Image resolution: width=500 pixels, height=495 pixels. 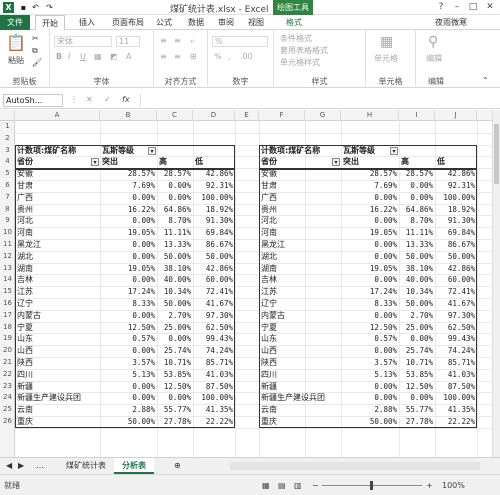 What do you see at coordinates (429, 486) in the screenshot?
I see `zoom-in-icon: +` at bounding box center [429, 486].